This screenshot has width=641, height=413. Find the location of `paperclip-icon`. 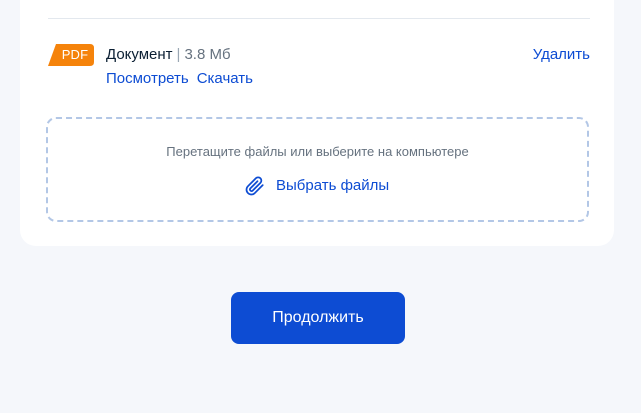

paperclip-icon is located at coordinates (255, 186).